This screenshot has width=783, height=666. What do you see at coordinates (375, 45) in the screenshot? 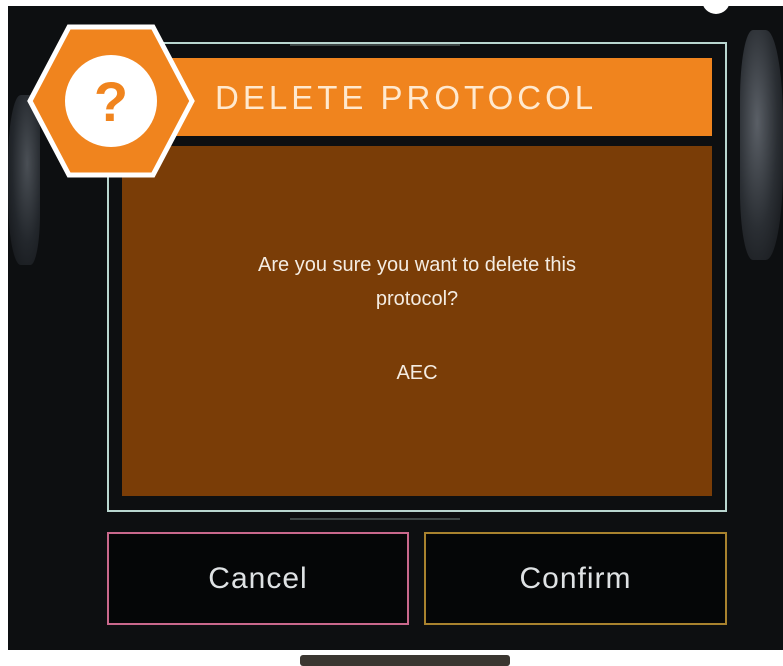
I see `frame-decoration-top` at bounding box center [375, 45].